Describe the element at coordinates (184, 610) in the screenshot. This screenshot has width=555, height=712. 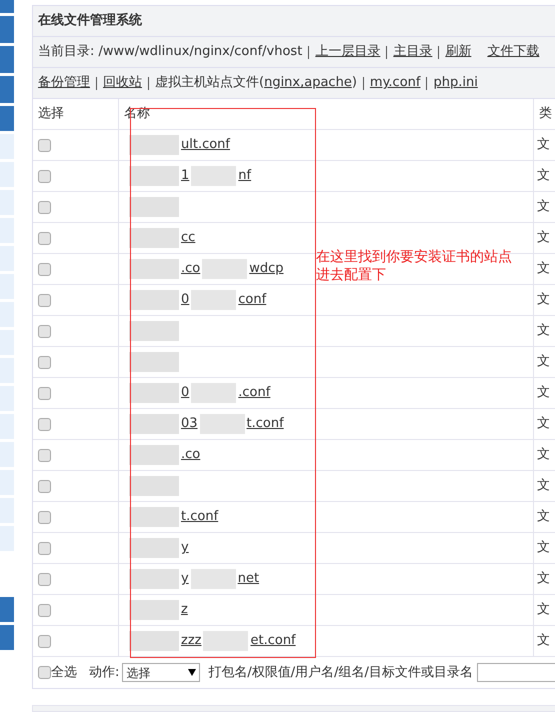
I see `file-name-link: z` at that location.